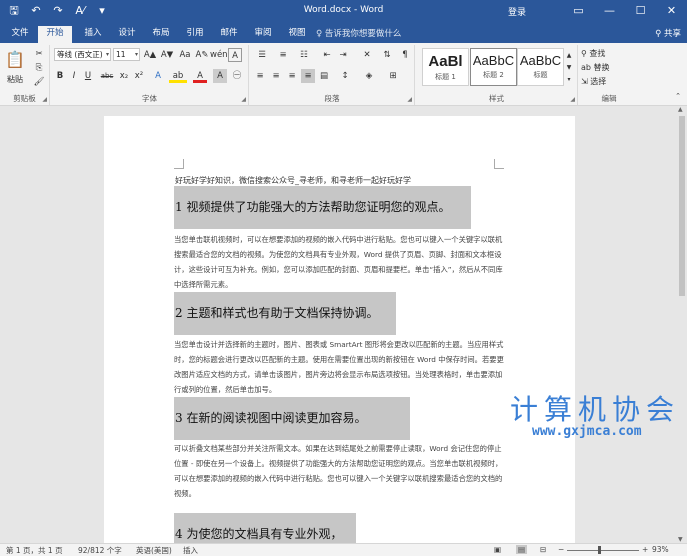 This screenshot has height=556, width=687. I want to click on ribbon-display-options-icon: ▭, so click(578, 12).